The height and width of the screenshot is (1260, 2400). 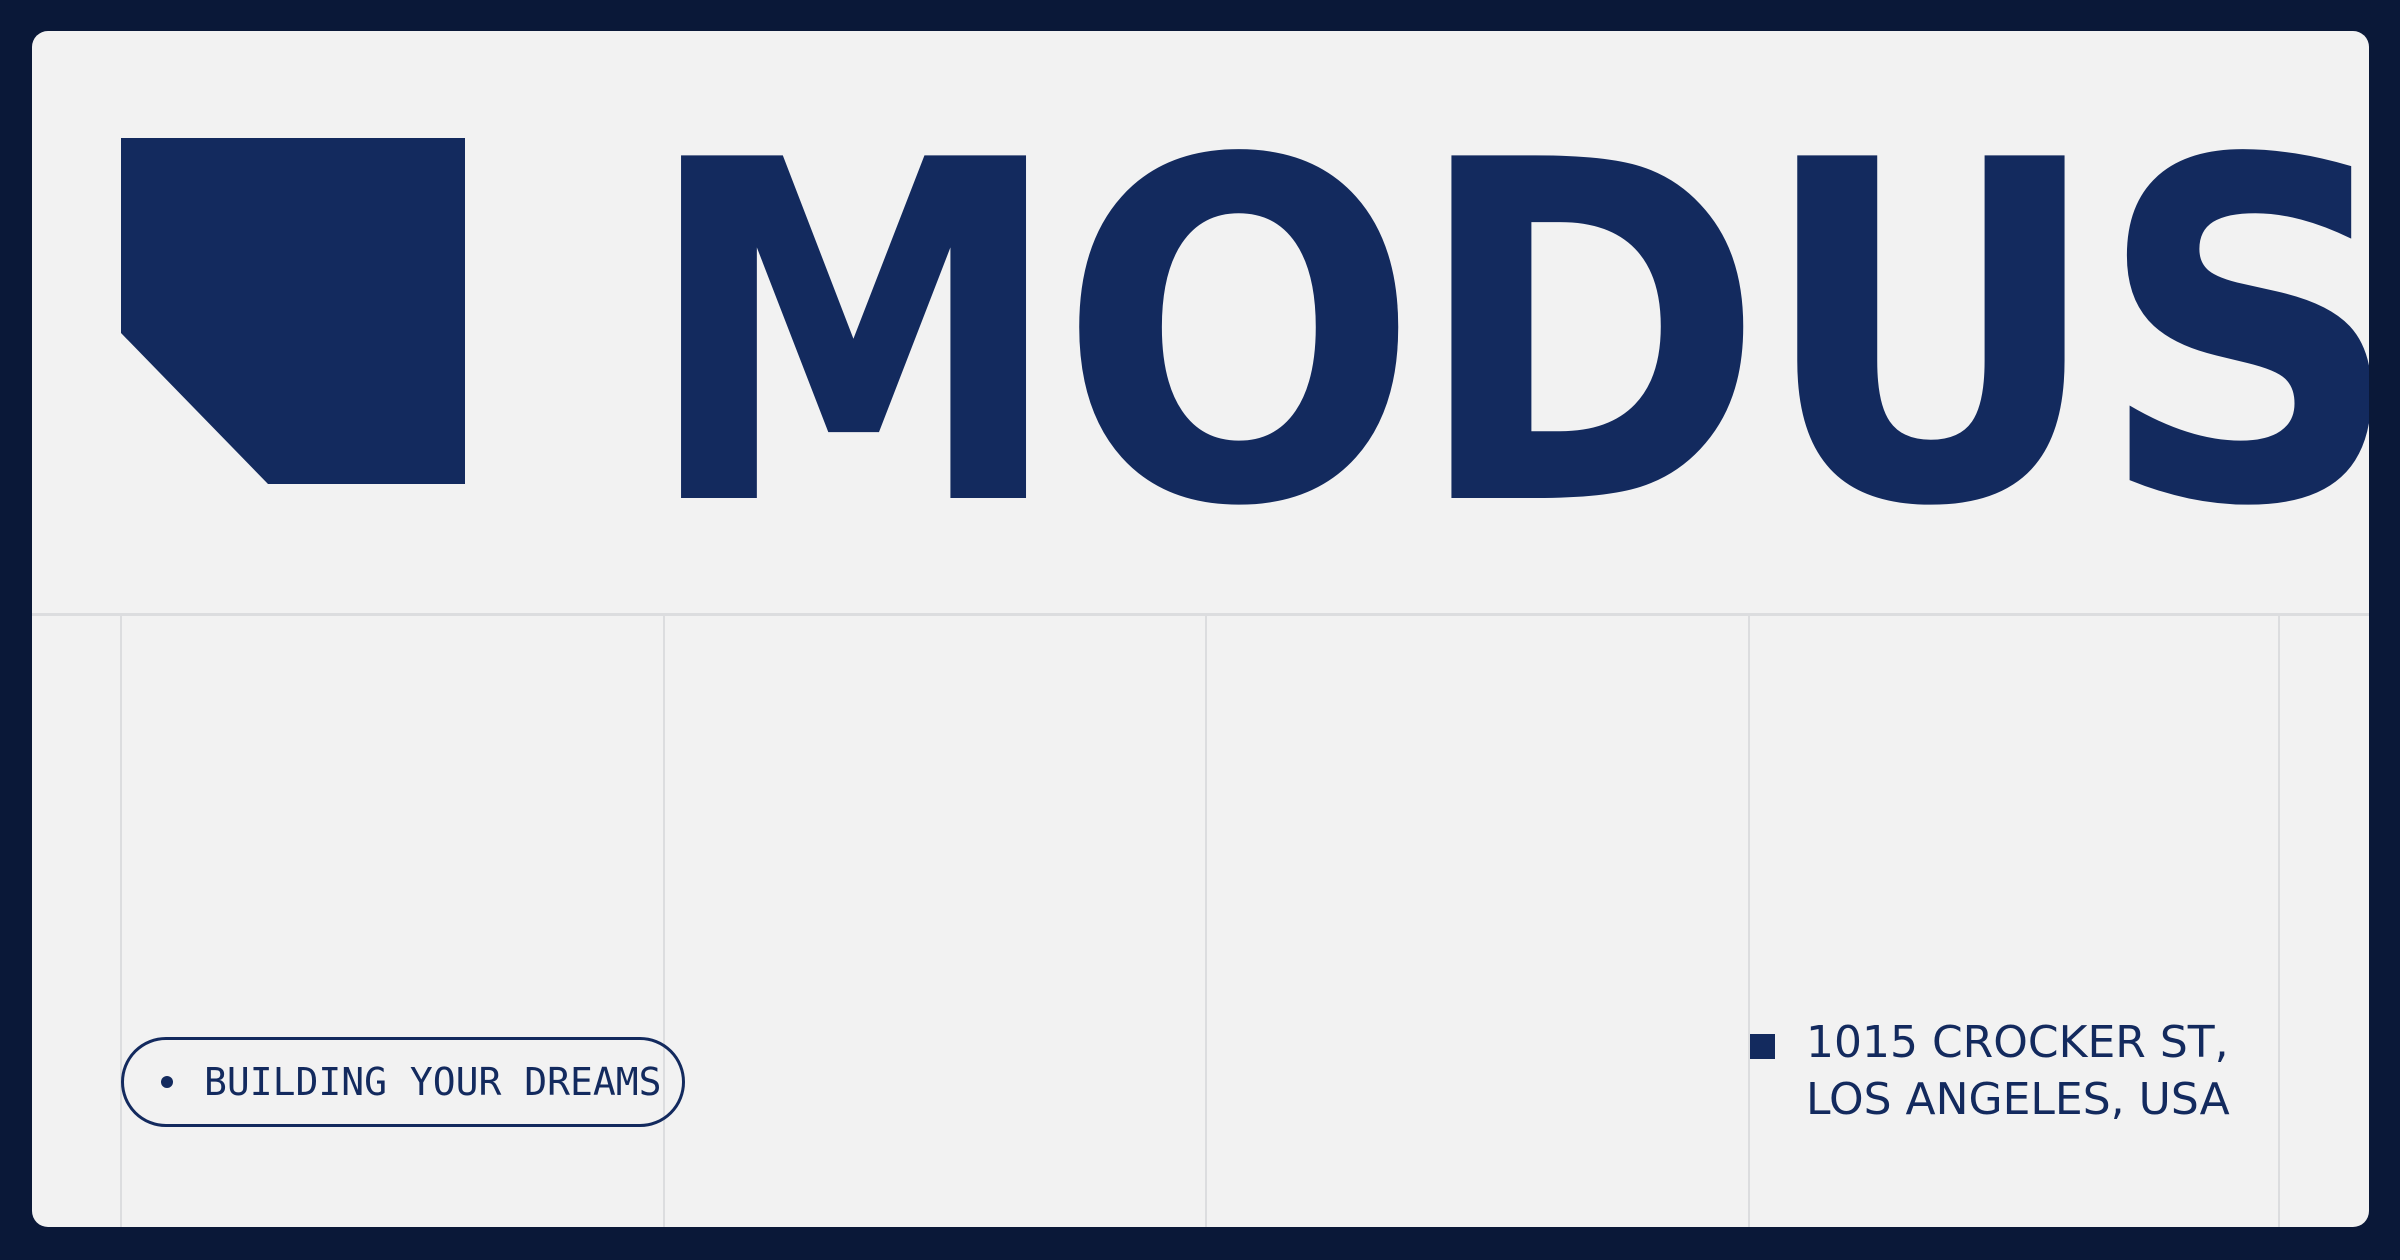 What do you see at coordinates (2017, 1042) in the screenshot?
I see `address-line-1: 1015 CROCKER ST,` at bounding box center [2017, 1042].